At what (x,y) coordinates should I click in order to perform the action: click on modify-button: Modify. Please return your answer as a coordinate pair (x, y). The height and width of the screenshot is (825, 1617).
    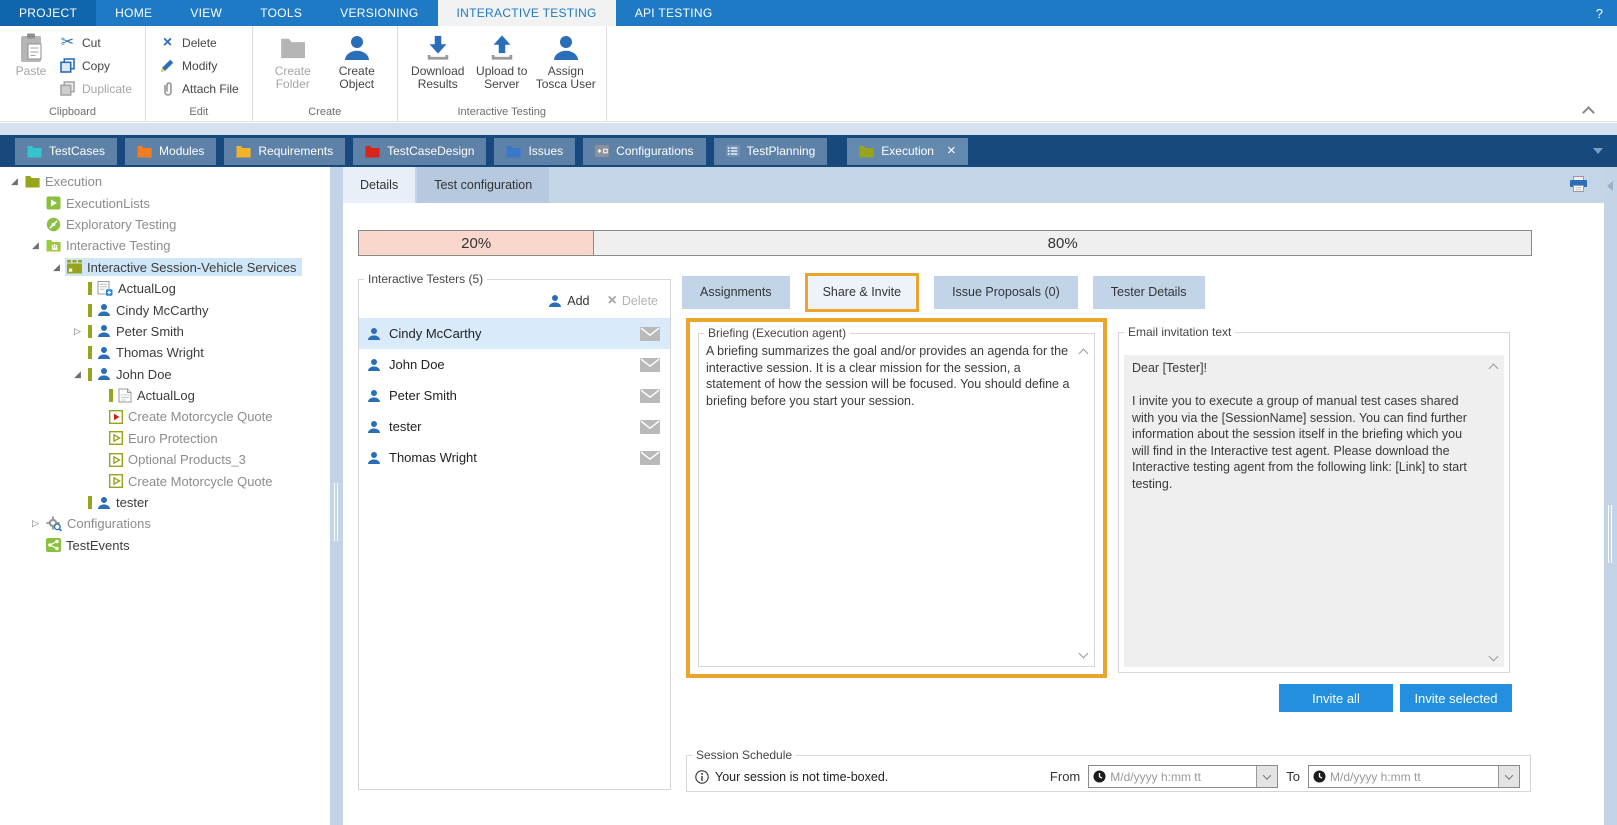
    Looking at the image, I should click on (199, 65).